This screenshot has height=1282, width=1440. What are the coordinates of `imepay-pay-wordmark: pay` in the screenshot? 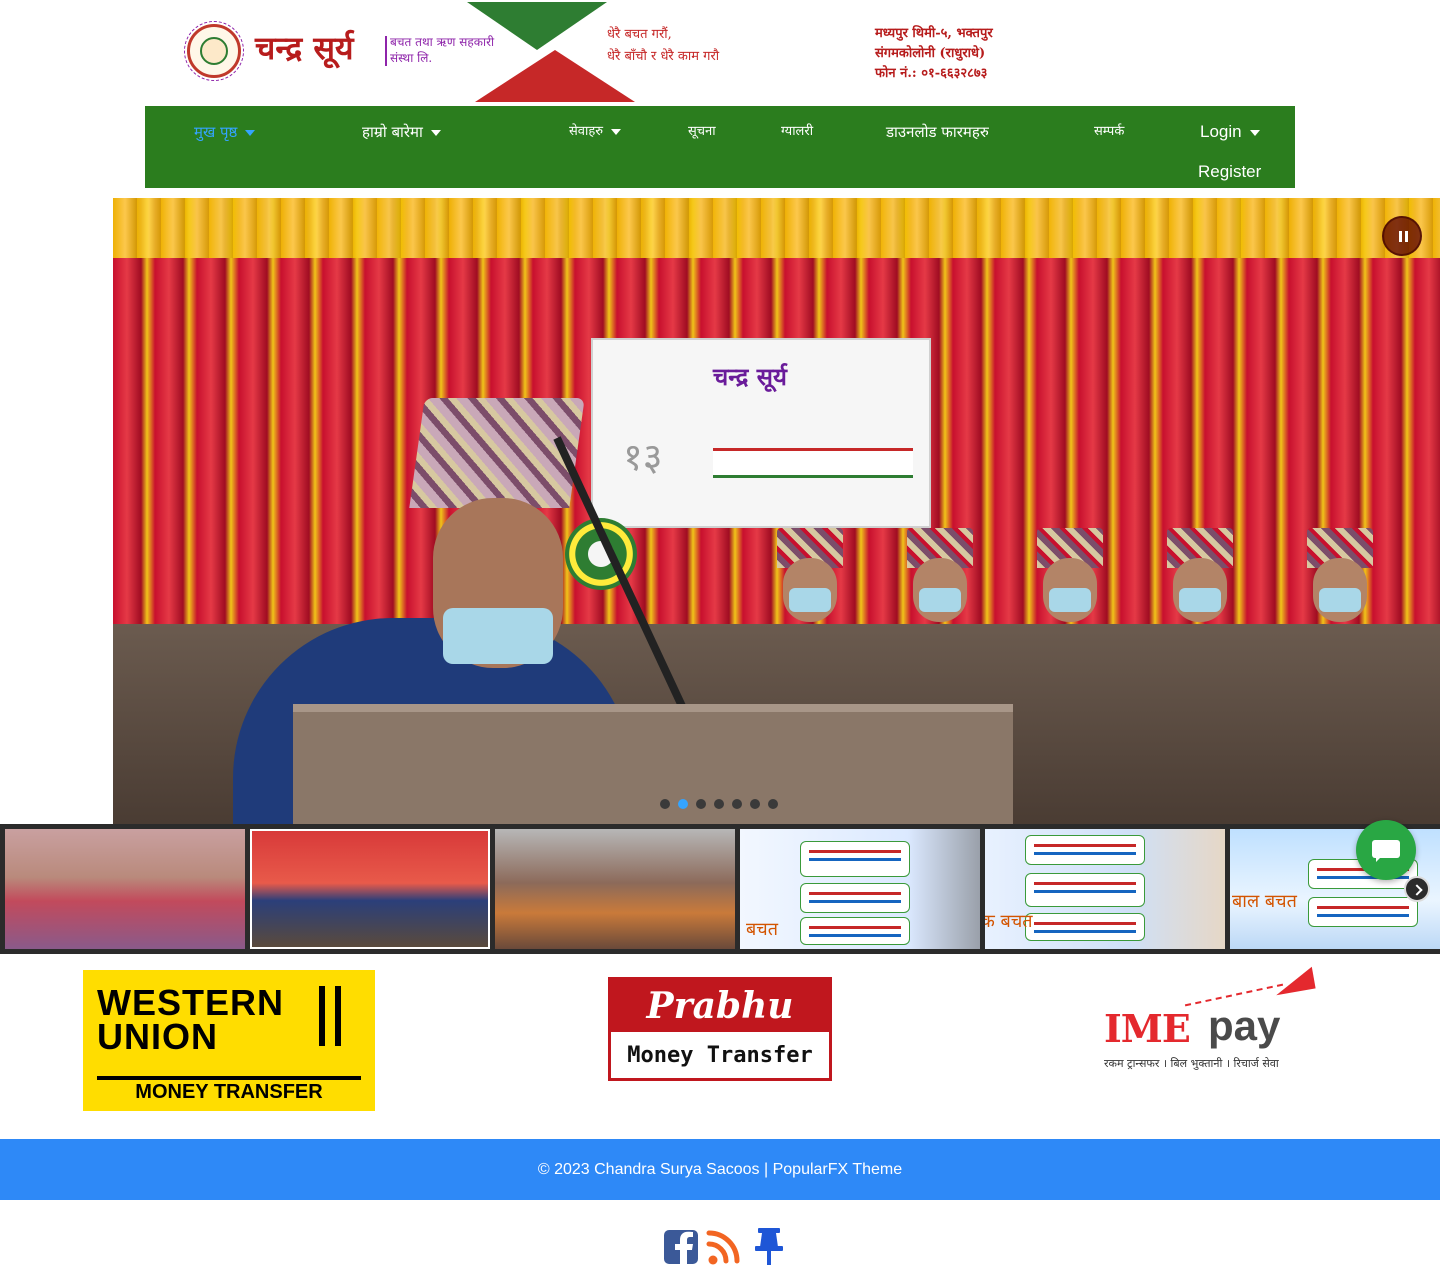 It's located at (1244, 1025).